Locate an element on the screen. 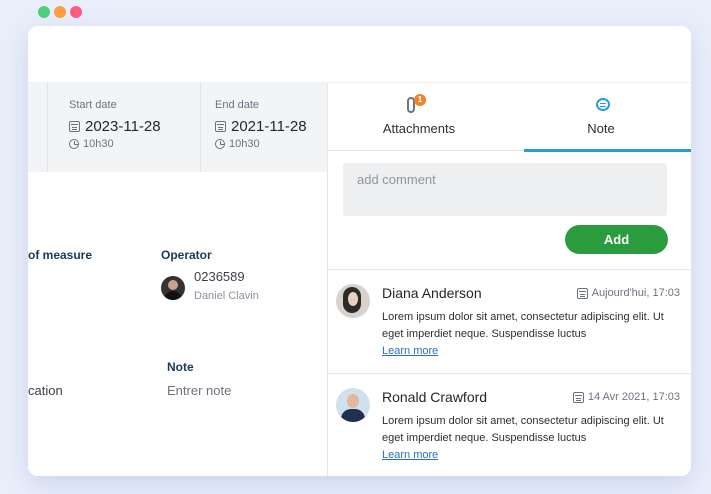 This screenshot has height=494, width=711. comment-date-text: Aujourd'hui, 17:03 is located at coordinates (635, 293).